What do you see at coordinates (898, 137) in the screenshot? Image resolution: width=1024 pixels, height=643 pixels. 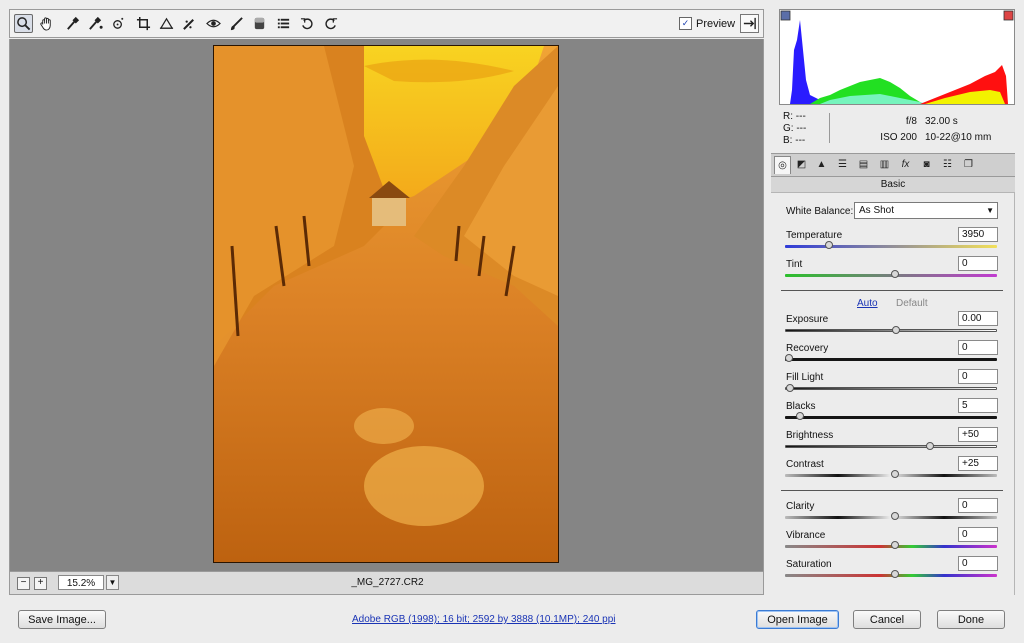 I see `iso-value: ISO 200` at bounding box center [898, 137].